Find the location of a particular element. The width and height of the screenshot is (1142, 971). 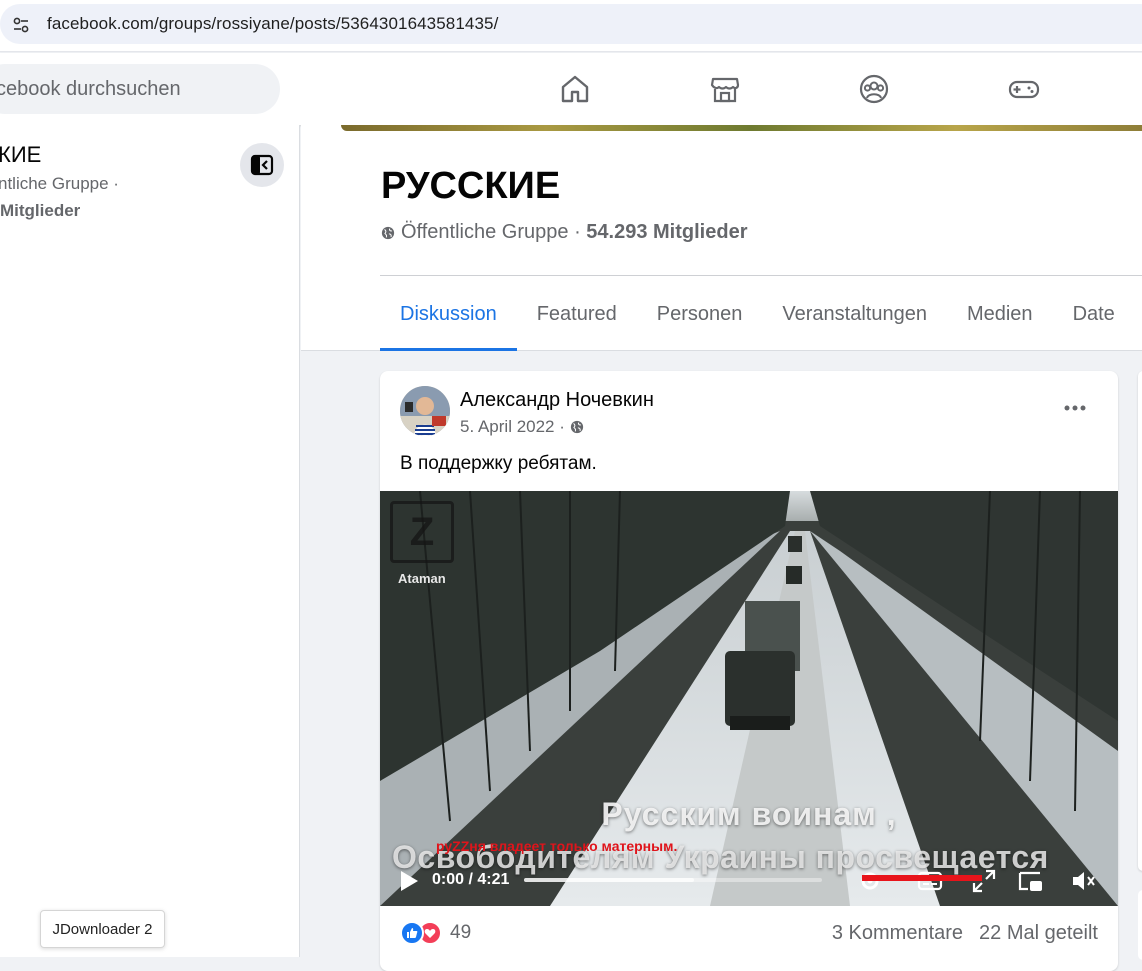

video-progress-bar is located at coordinates (673, 880).